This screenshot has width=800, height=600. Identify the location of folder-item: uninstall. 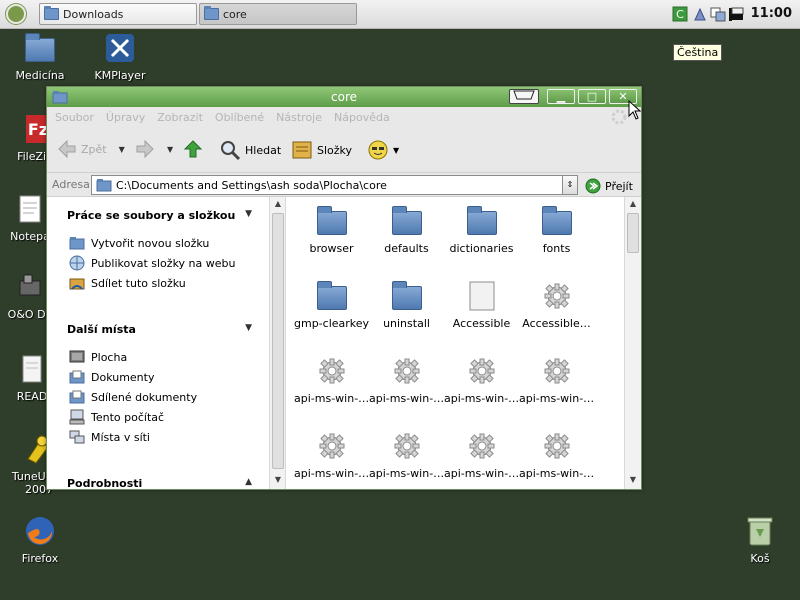
(406, 305).